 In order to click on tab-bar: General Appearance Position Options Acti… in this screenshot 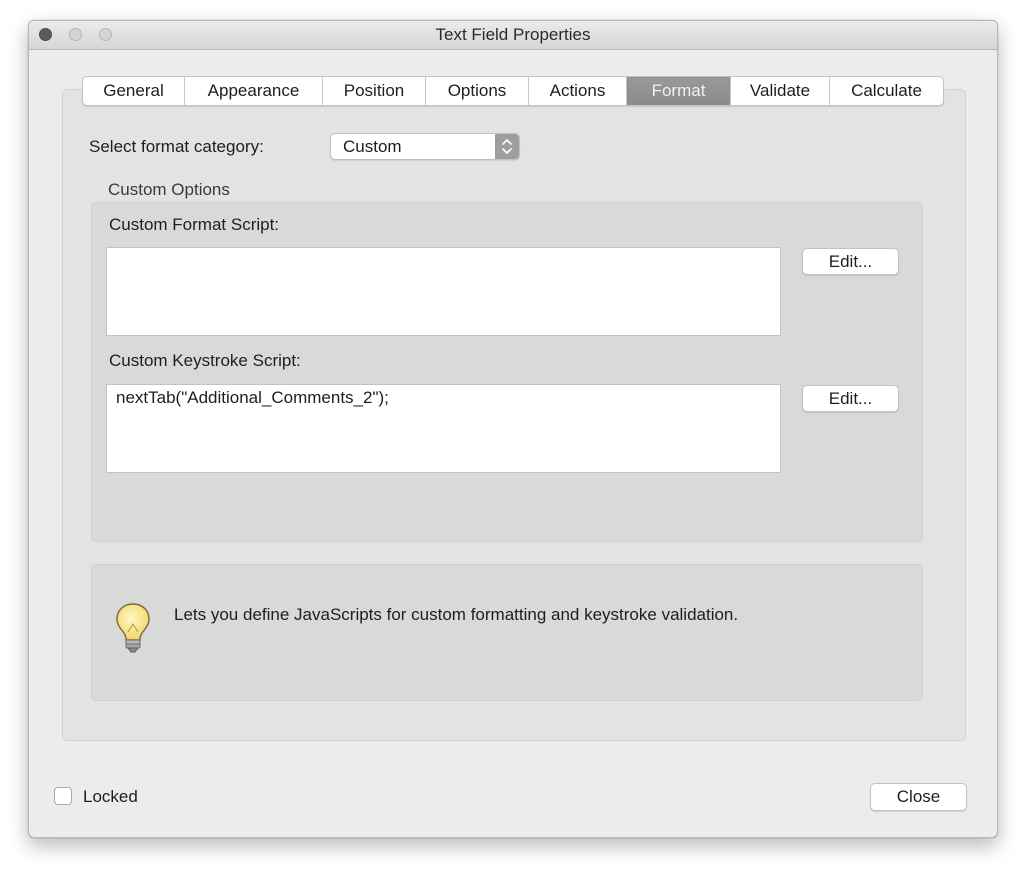, I will do `click(513, 91)`.